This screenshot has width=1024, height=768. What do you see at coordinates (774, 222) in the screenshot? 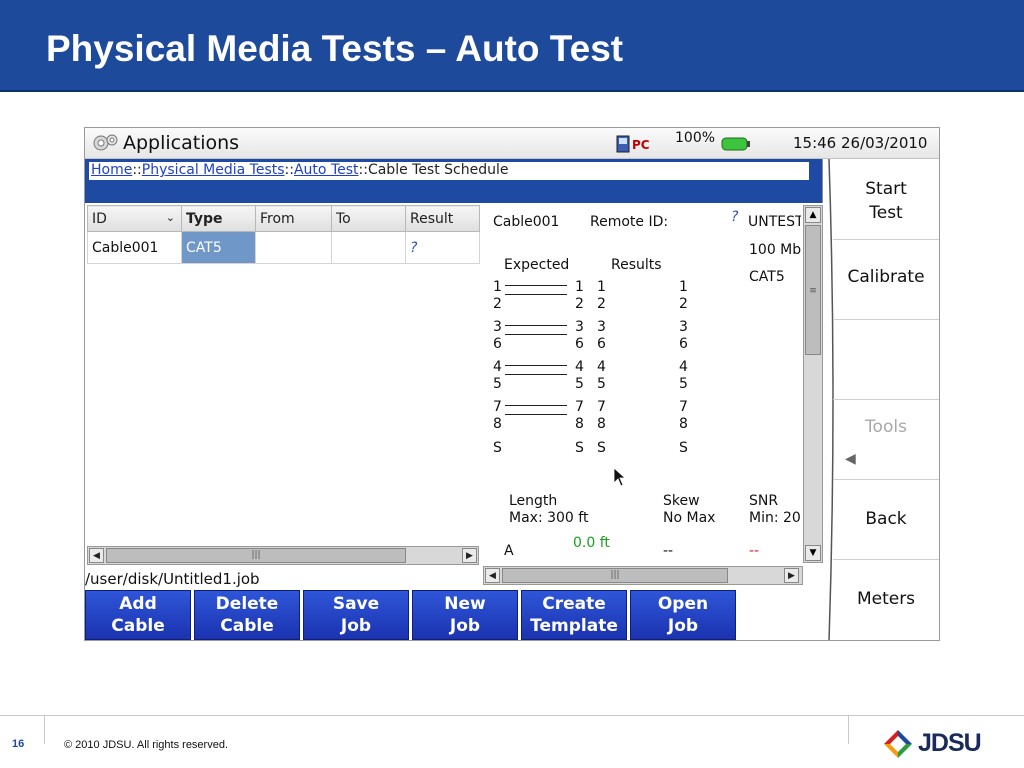
I see `detail-status: UNTEST` at bounding box center [774, 222].